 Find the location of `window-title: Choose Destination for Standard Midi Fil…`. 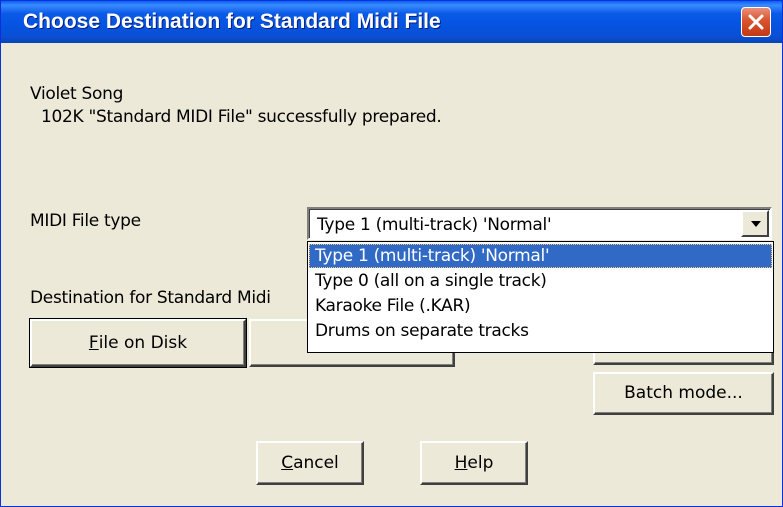

window-title: Choose Destination for Standard Midi Fil… is located at coordinates (232, 21).